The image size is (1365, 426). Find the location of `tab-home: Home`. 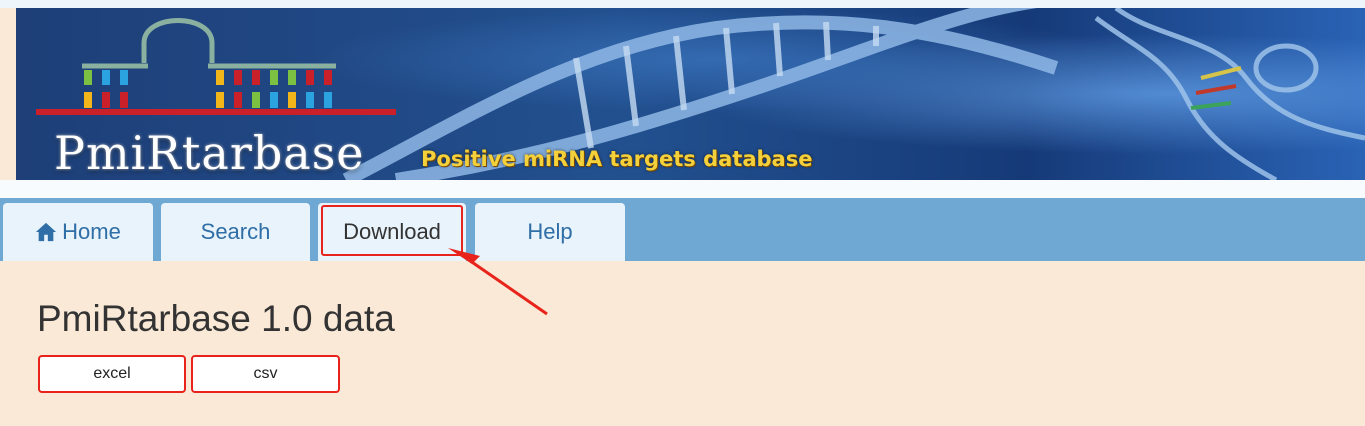

tab-home: Home is located at coordinates (78, 232).